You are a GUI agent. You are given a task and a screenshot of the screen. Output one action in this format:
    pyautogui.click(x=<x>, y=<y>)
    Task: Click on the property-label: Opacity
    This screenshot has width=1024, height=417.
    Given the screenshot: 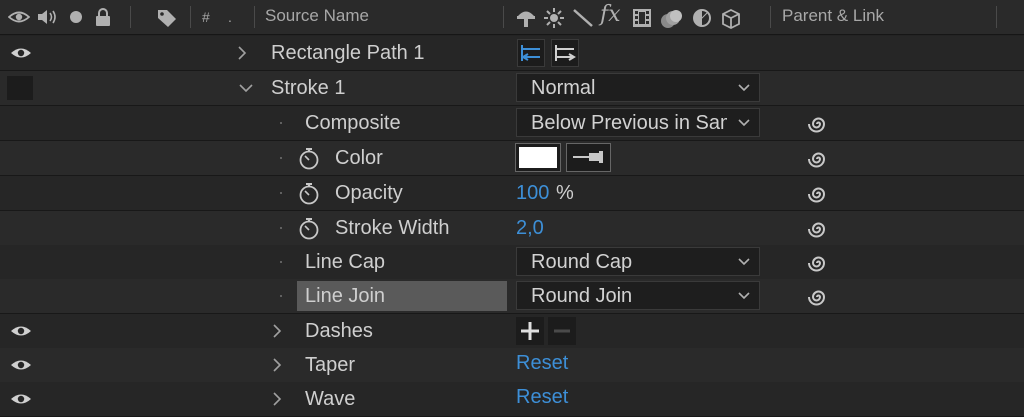 What is the action you would take?
    pyautogui.click(x=369, y=193)
    